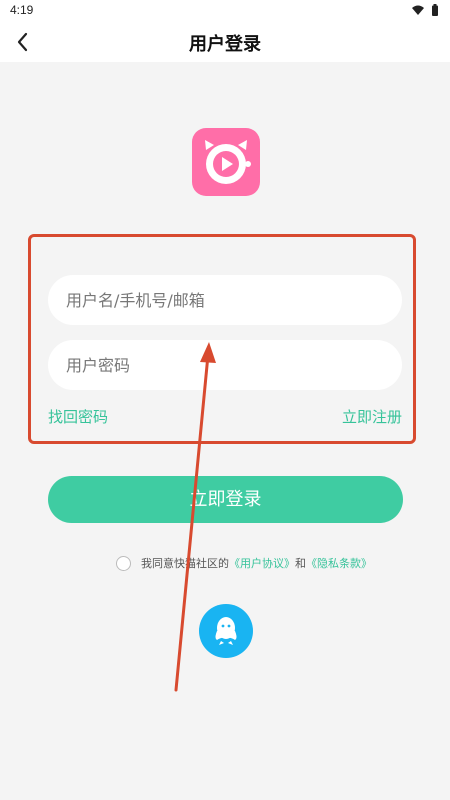 This screenshot has width=450, height=800. Describe the element at coordinates (339, 563) in the screenshot. I see `privacy-policy-link: 《隐私条款》` at that location.